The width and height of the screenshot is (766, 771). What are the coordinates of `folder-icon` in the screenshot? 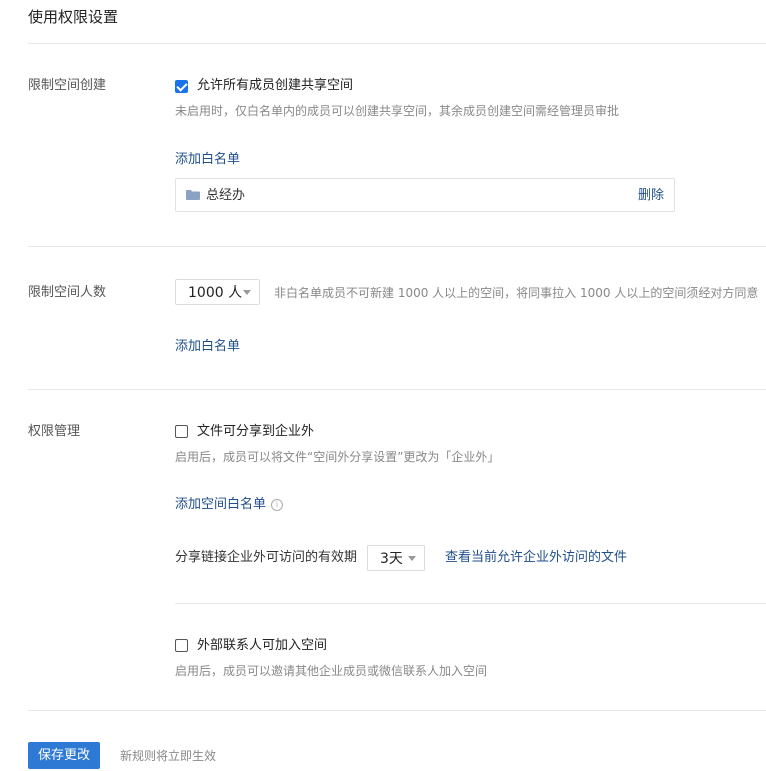 It's located at (193, 195).